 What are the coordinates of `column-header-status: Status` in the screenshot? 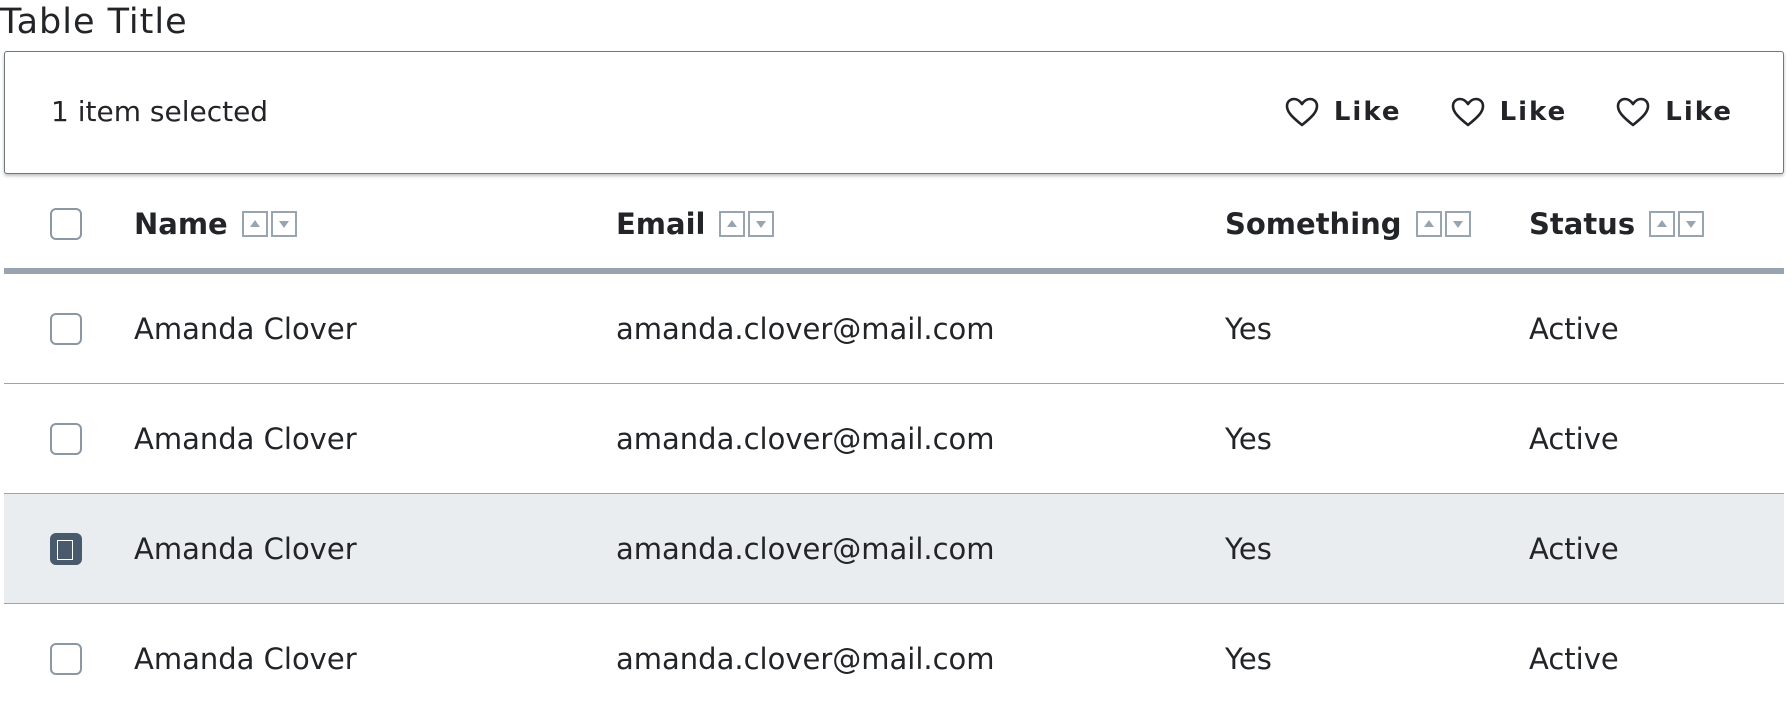 It's located at (1618, 224).